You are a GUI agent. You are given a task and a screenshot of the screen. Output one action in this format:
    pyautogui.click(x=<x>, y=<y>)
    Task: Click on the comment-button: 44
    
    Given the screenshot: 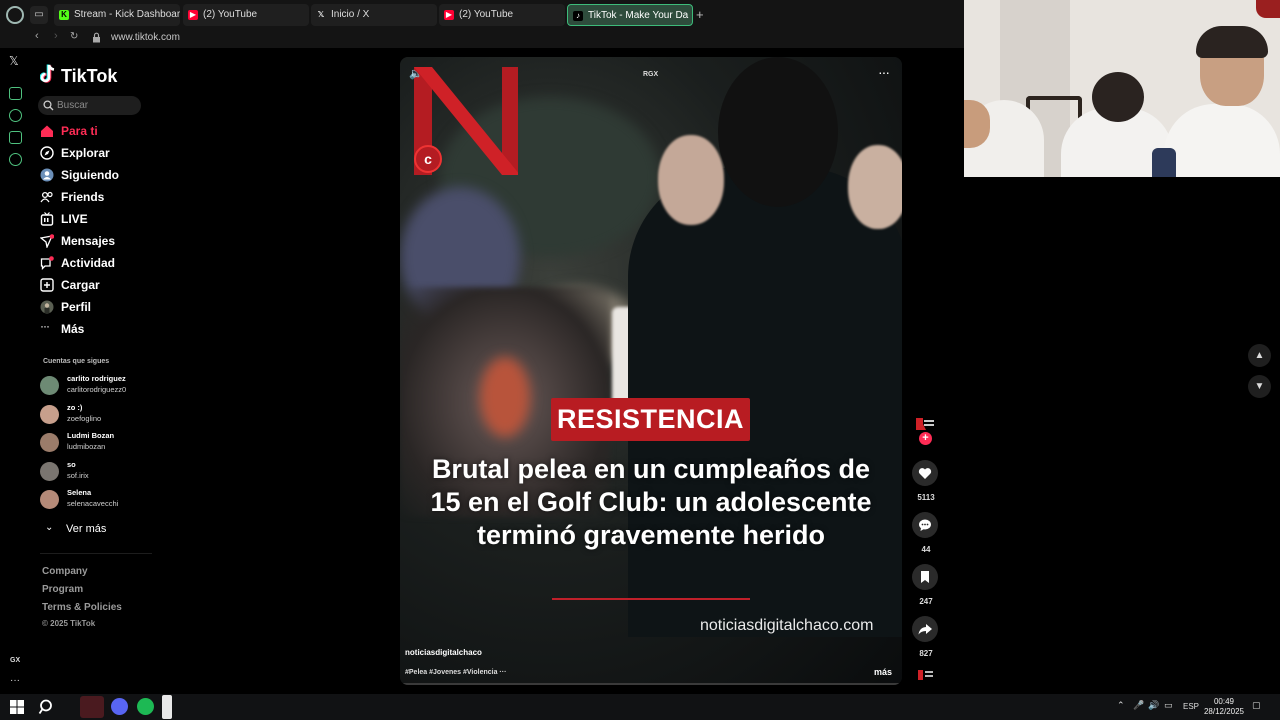 What is the action you would take?
    pyautogui.click(x=926, y=533)
    